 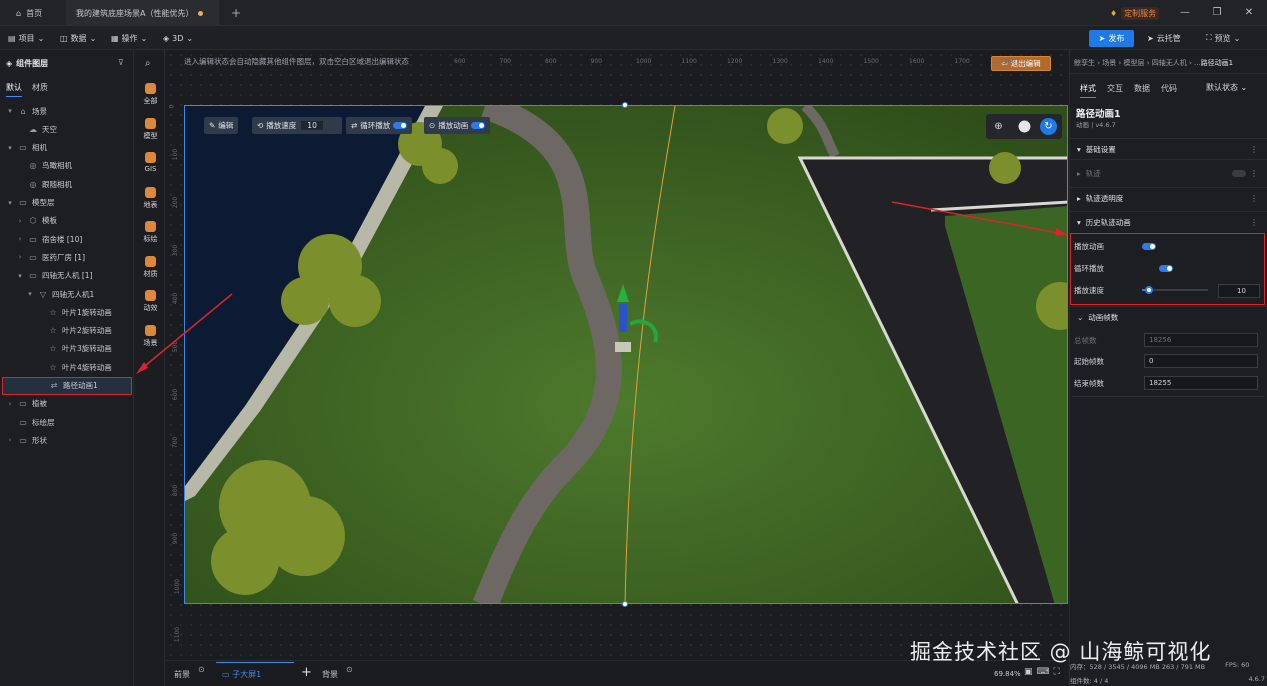 What do you see at coordinates (1061, 652) in the screenshot?
I see `watermark: 掘金技术社区 @ 山海鲸可视化` at bounding box center [1061, 652].